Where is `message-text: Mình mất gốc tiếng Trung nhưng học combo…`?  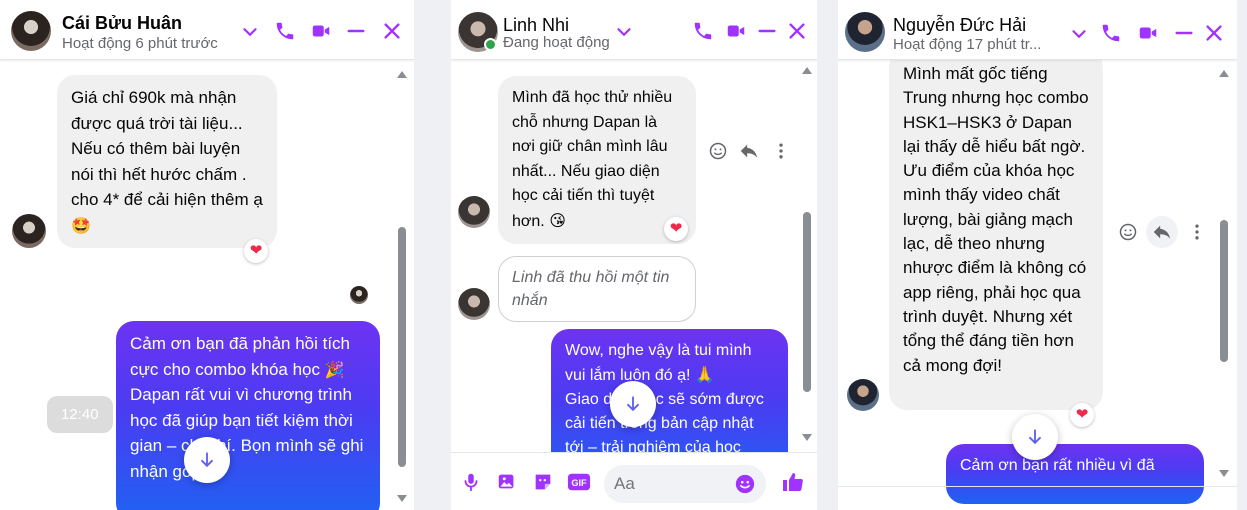 message-text: Mình mất gốc tiếng Trung nhưng học combo… is located at coordinates (996, 219).